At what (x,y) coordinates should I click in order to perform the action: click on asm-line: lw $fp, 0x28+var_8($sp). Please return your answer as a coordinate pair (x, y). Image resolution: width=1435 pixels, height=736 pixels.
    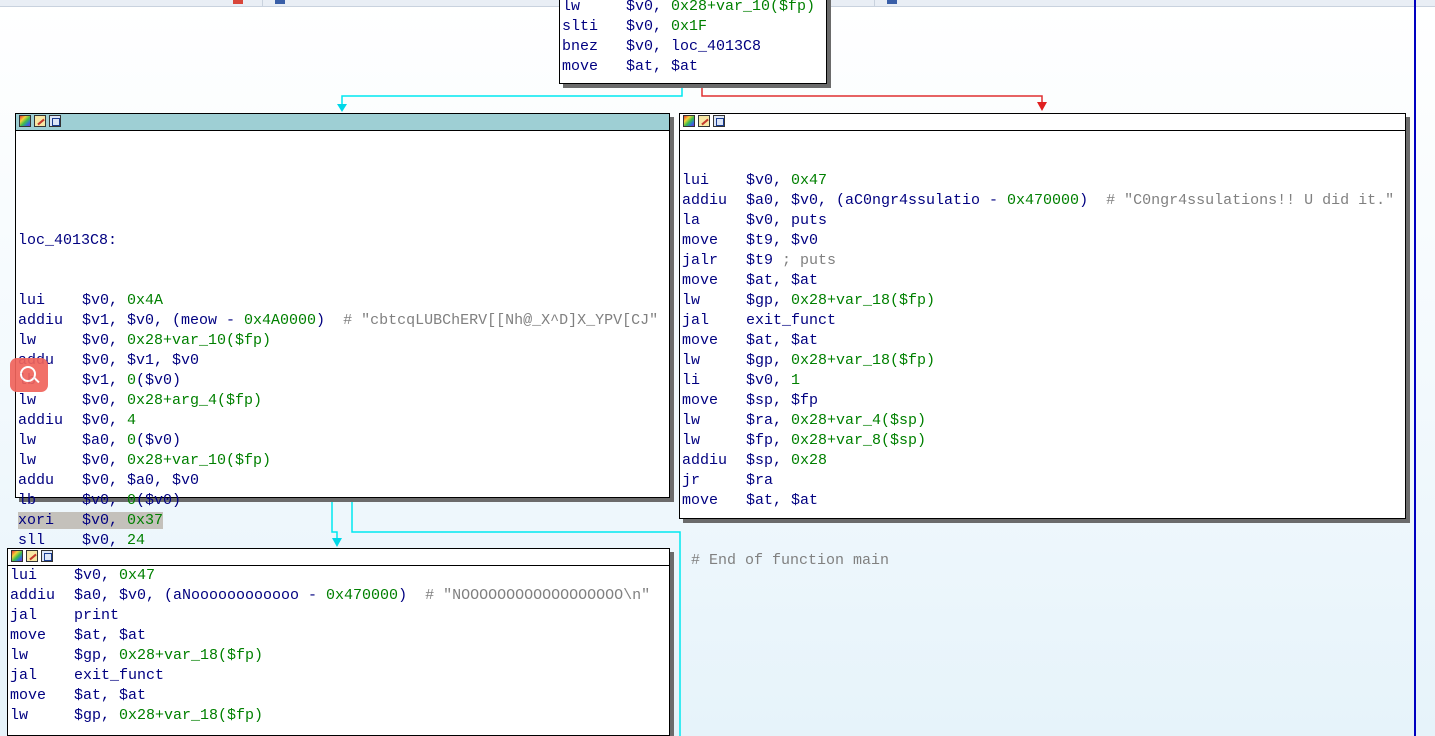
    Looking at the image, I should click on (1043, 441).